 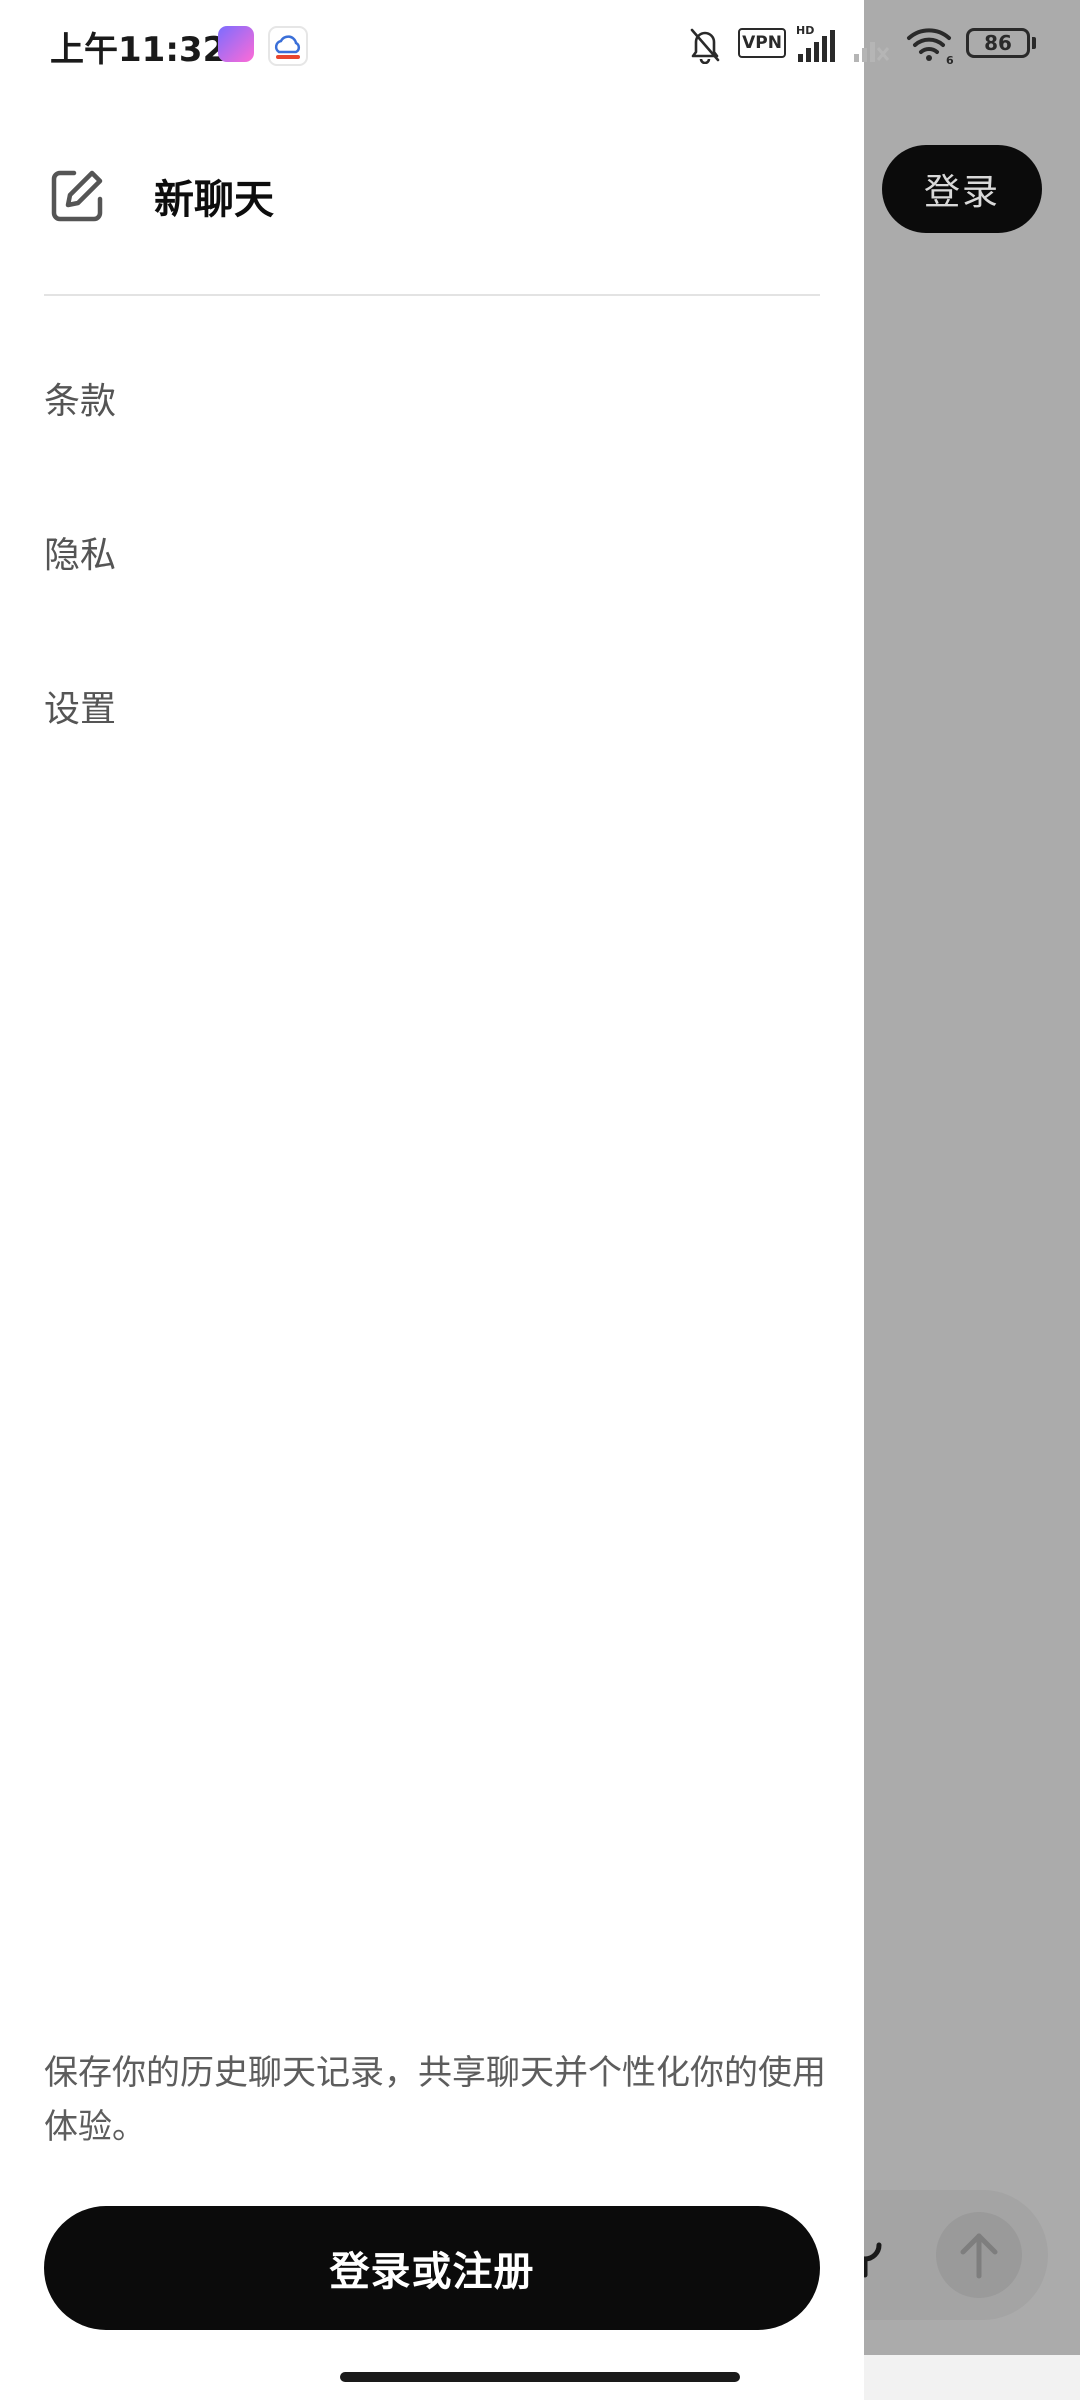 I want to click on background-bottom-area, so click(x=972, y=2377).